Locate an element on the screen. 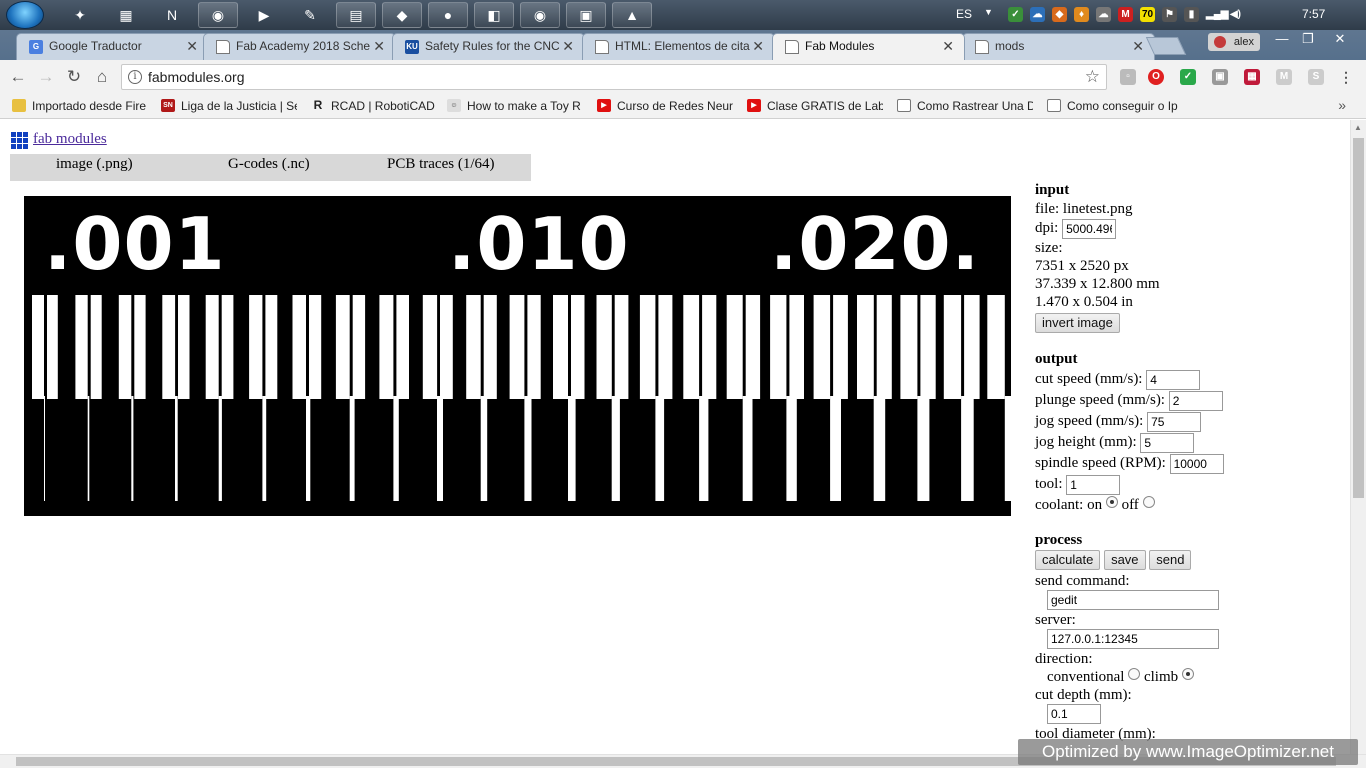 The image size is (1366, 768). taskbar-app-icon: ▲ is located at coordinates (632, 15).